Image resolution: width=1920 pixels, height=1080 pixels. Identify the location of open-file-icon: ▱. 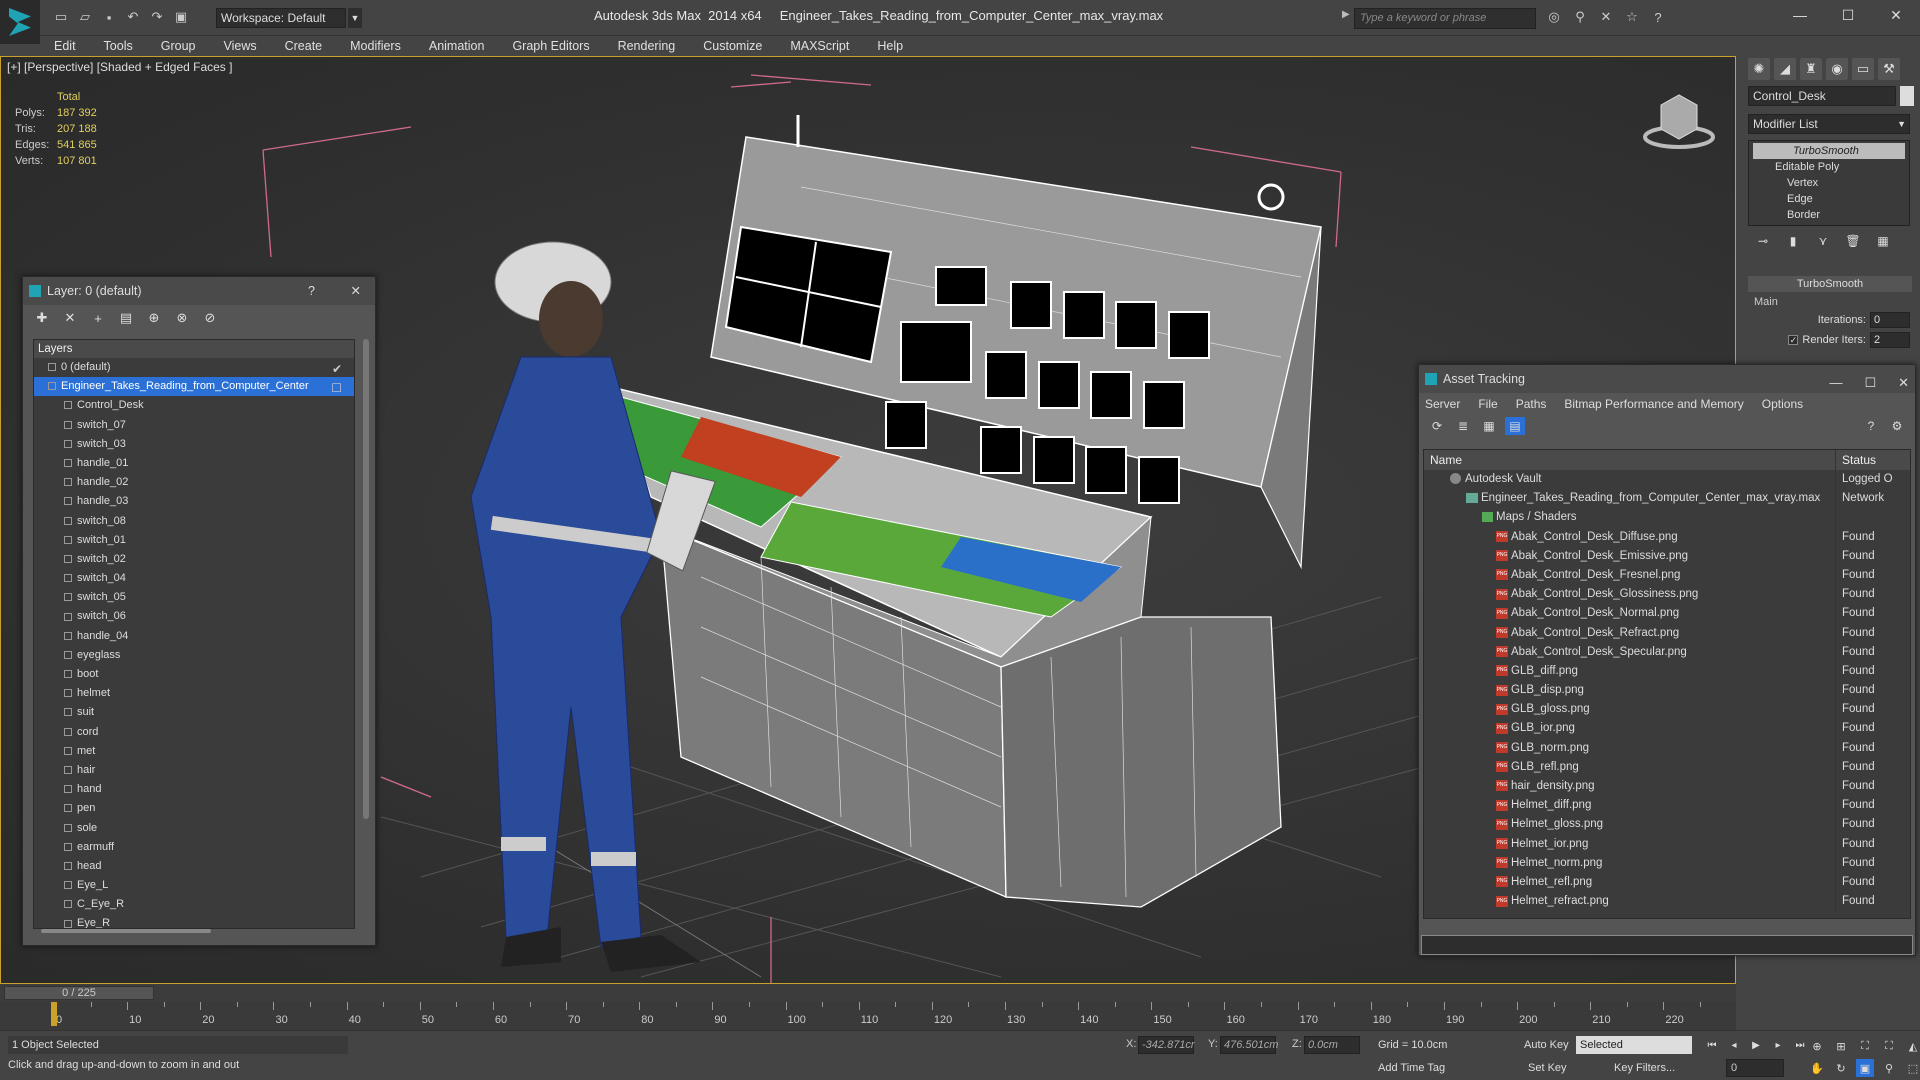
(85, 17).